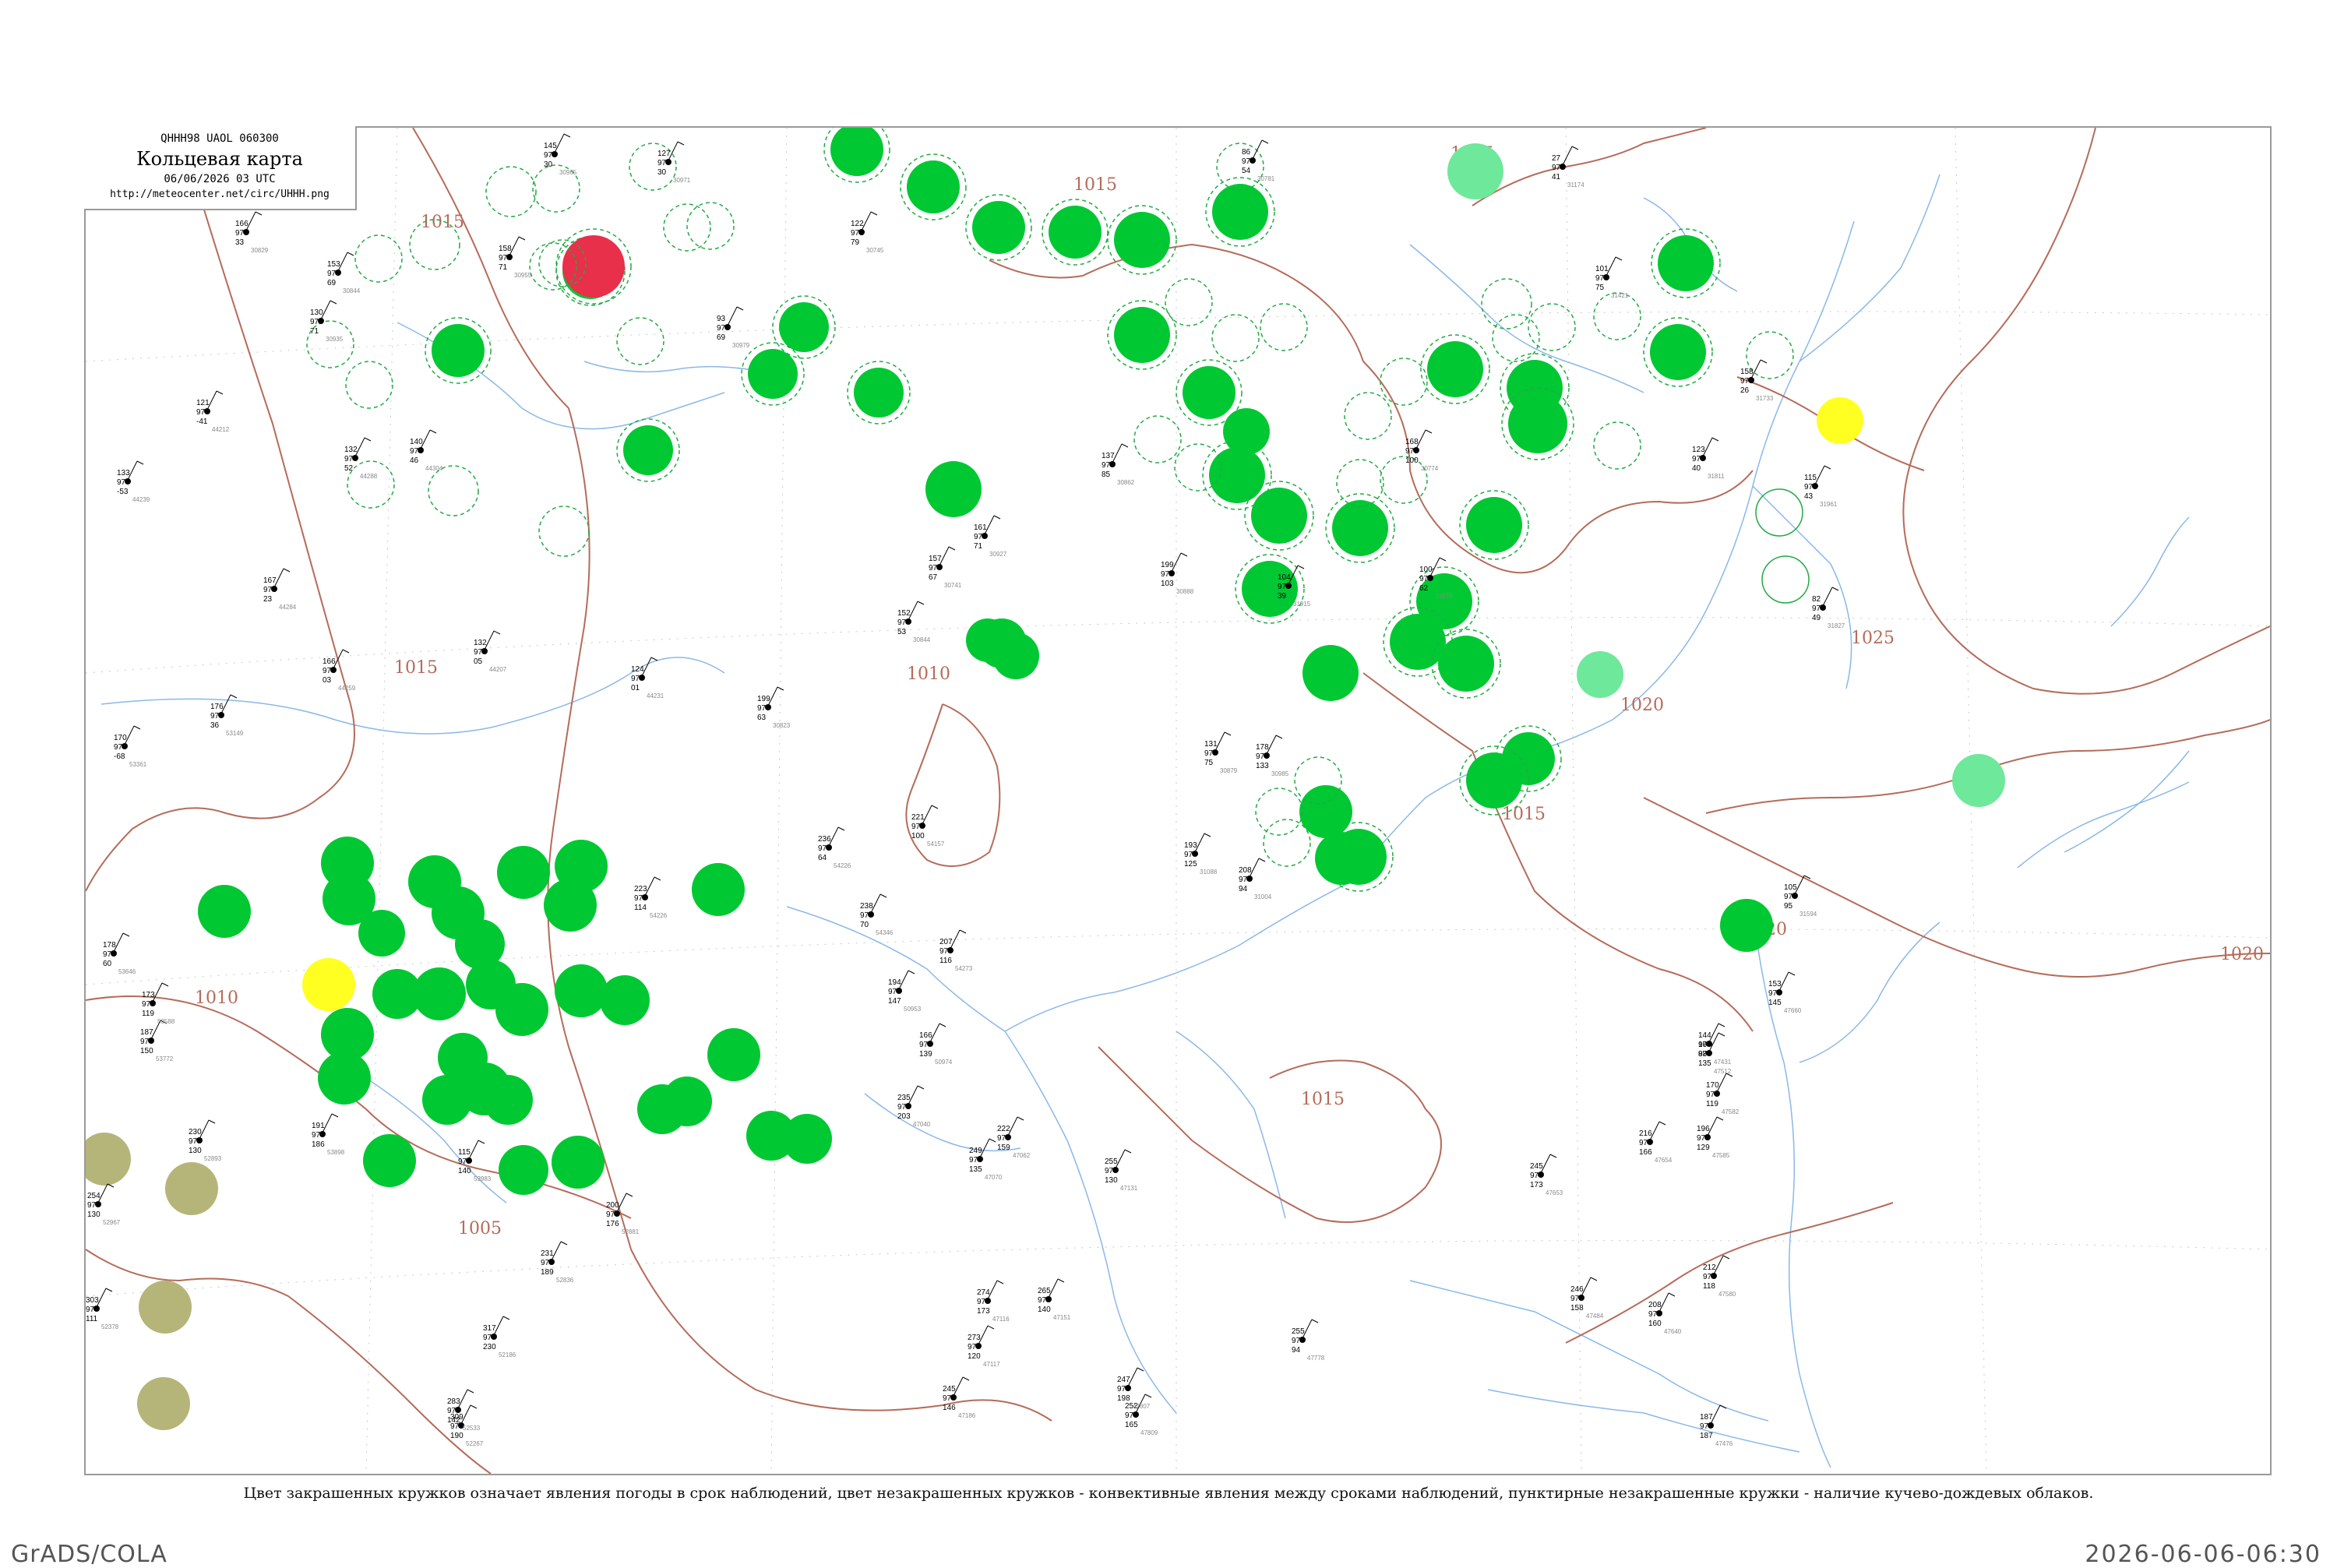  What do you see at coordinates (1014, 1137) in the screenshot?
I see `station-plot: 2229715947062` at bounding box center [1014, 1137].